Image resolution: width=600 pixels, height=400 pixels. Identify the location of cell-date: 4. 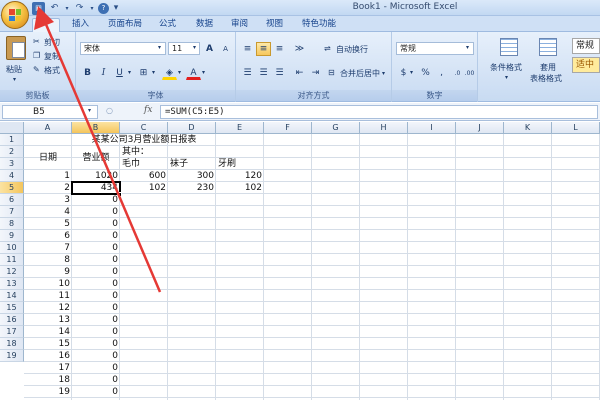
(48, 212).